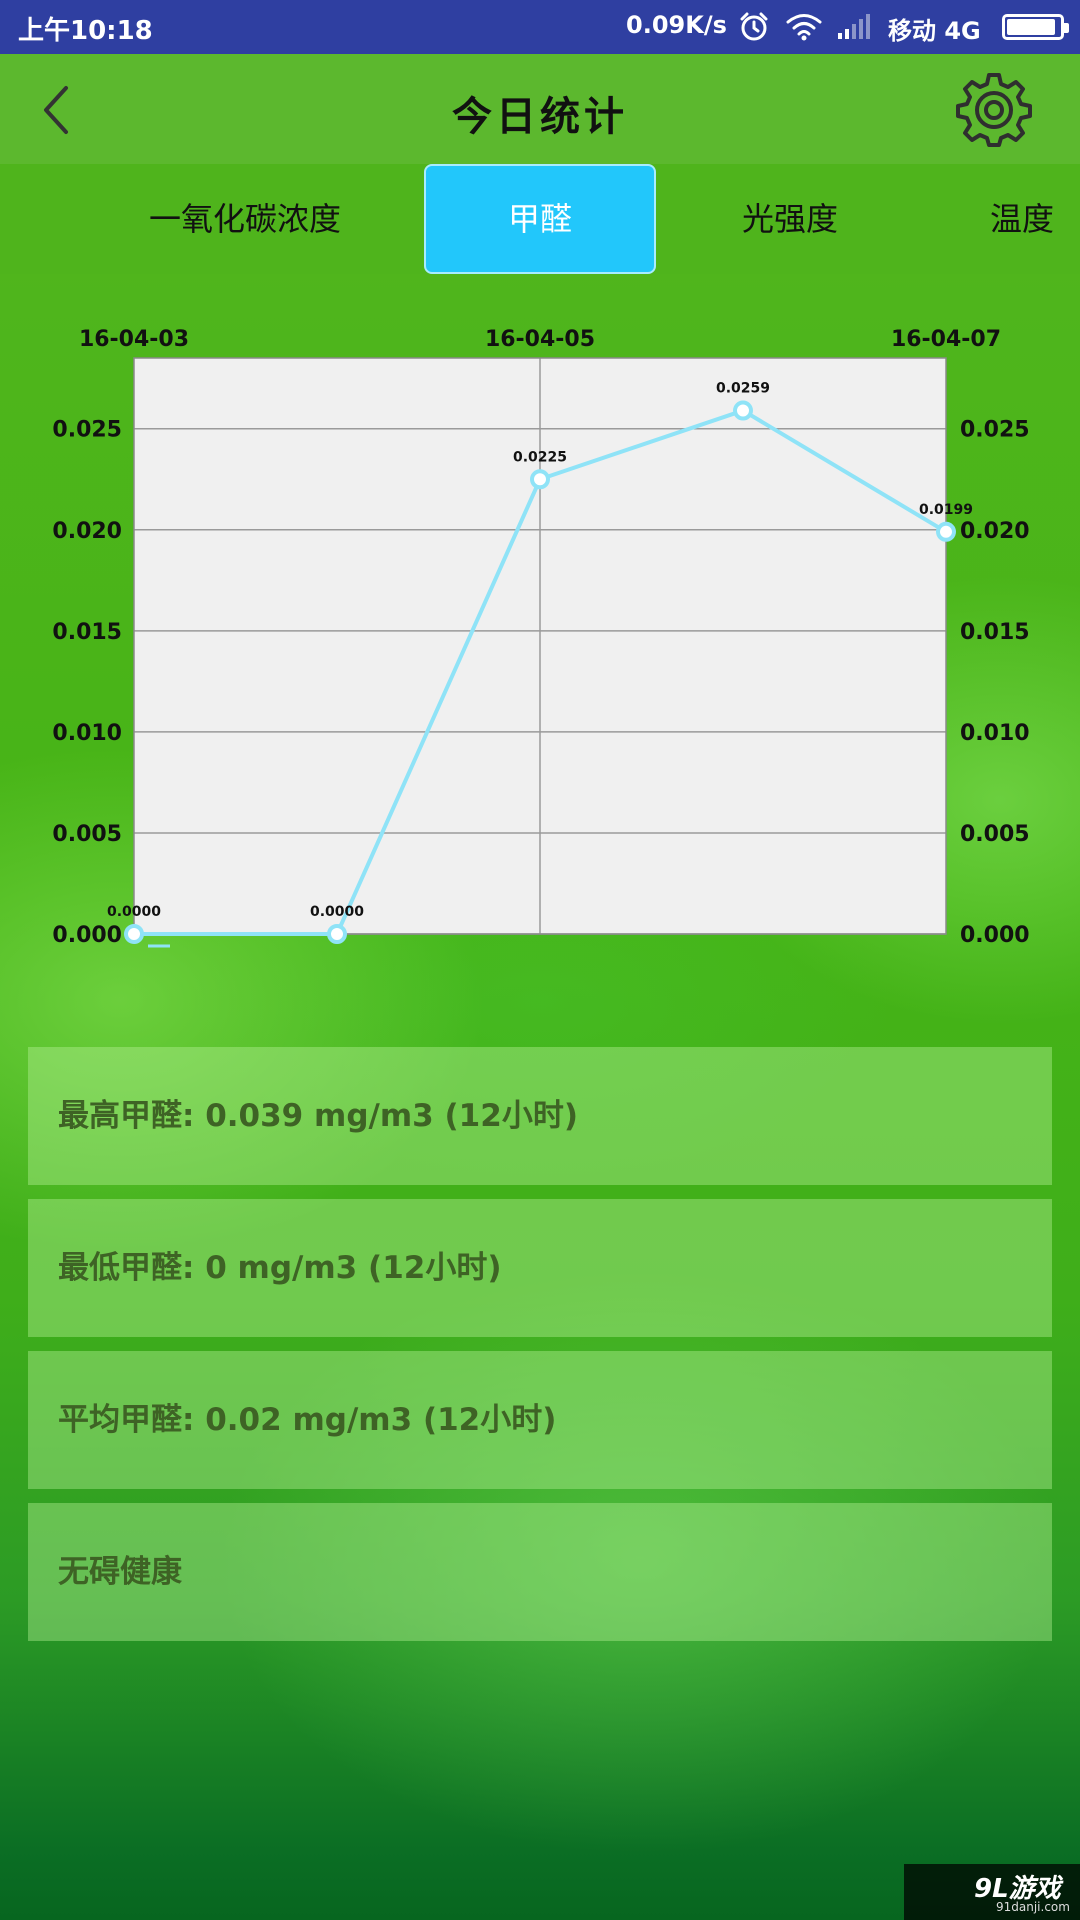 The width and height of the screenshot is (1080, 1920). I want to click on tab-bar: 一氧化碳浓度 甲醛 光强度 温度, so click(540, 219).